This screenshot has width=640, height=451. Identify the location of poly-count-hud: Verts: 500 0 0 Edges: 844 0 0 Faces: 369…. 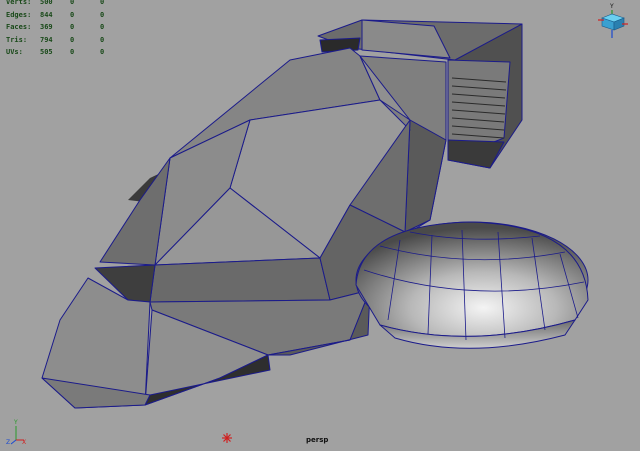
(68, 29).